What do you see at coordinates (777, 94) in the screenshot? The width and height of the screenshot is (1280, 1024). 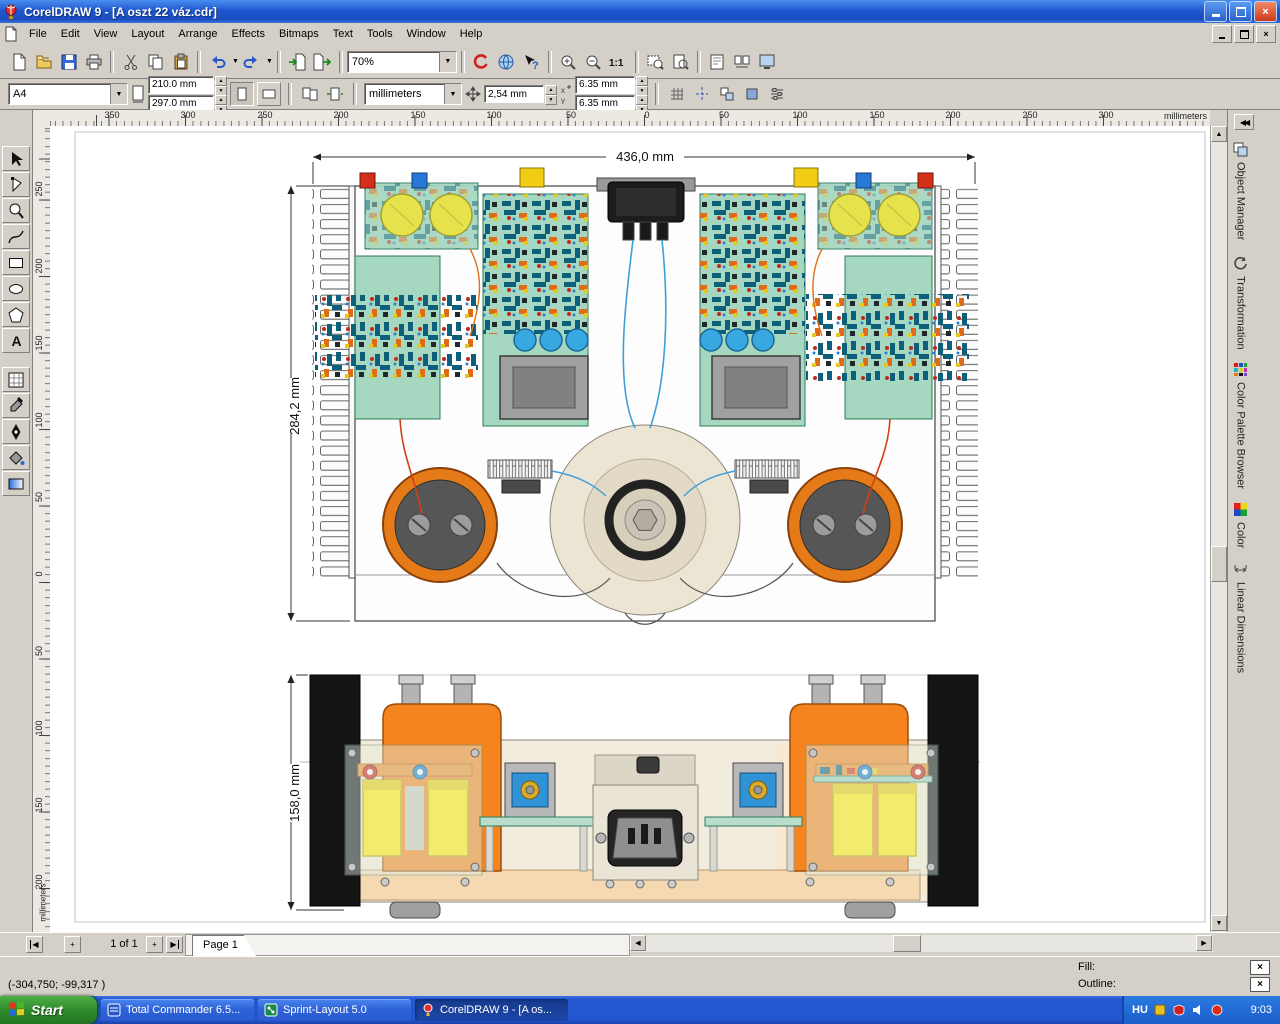 I see `options-button` at bounding box center [777, 94].